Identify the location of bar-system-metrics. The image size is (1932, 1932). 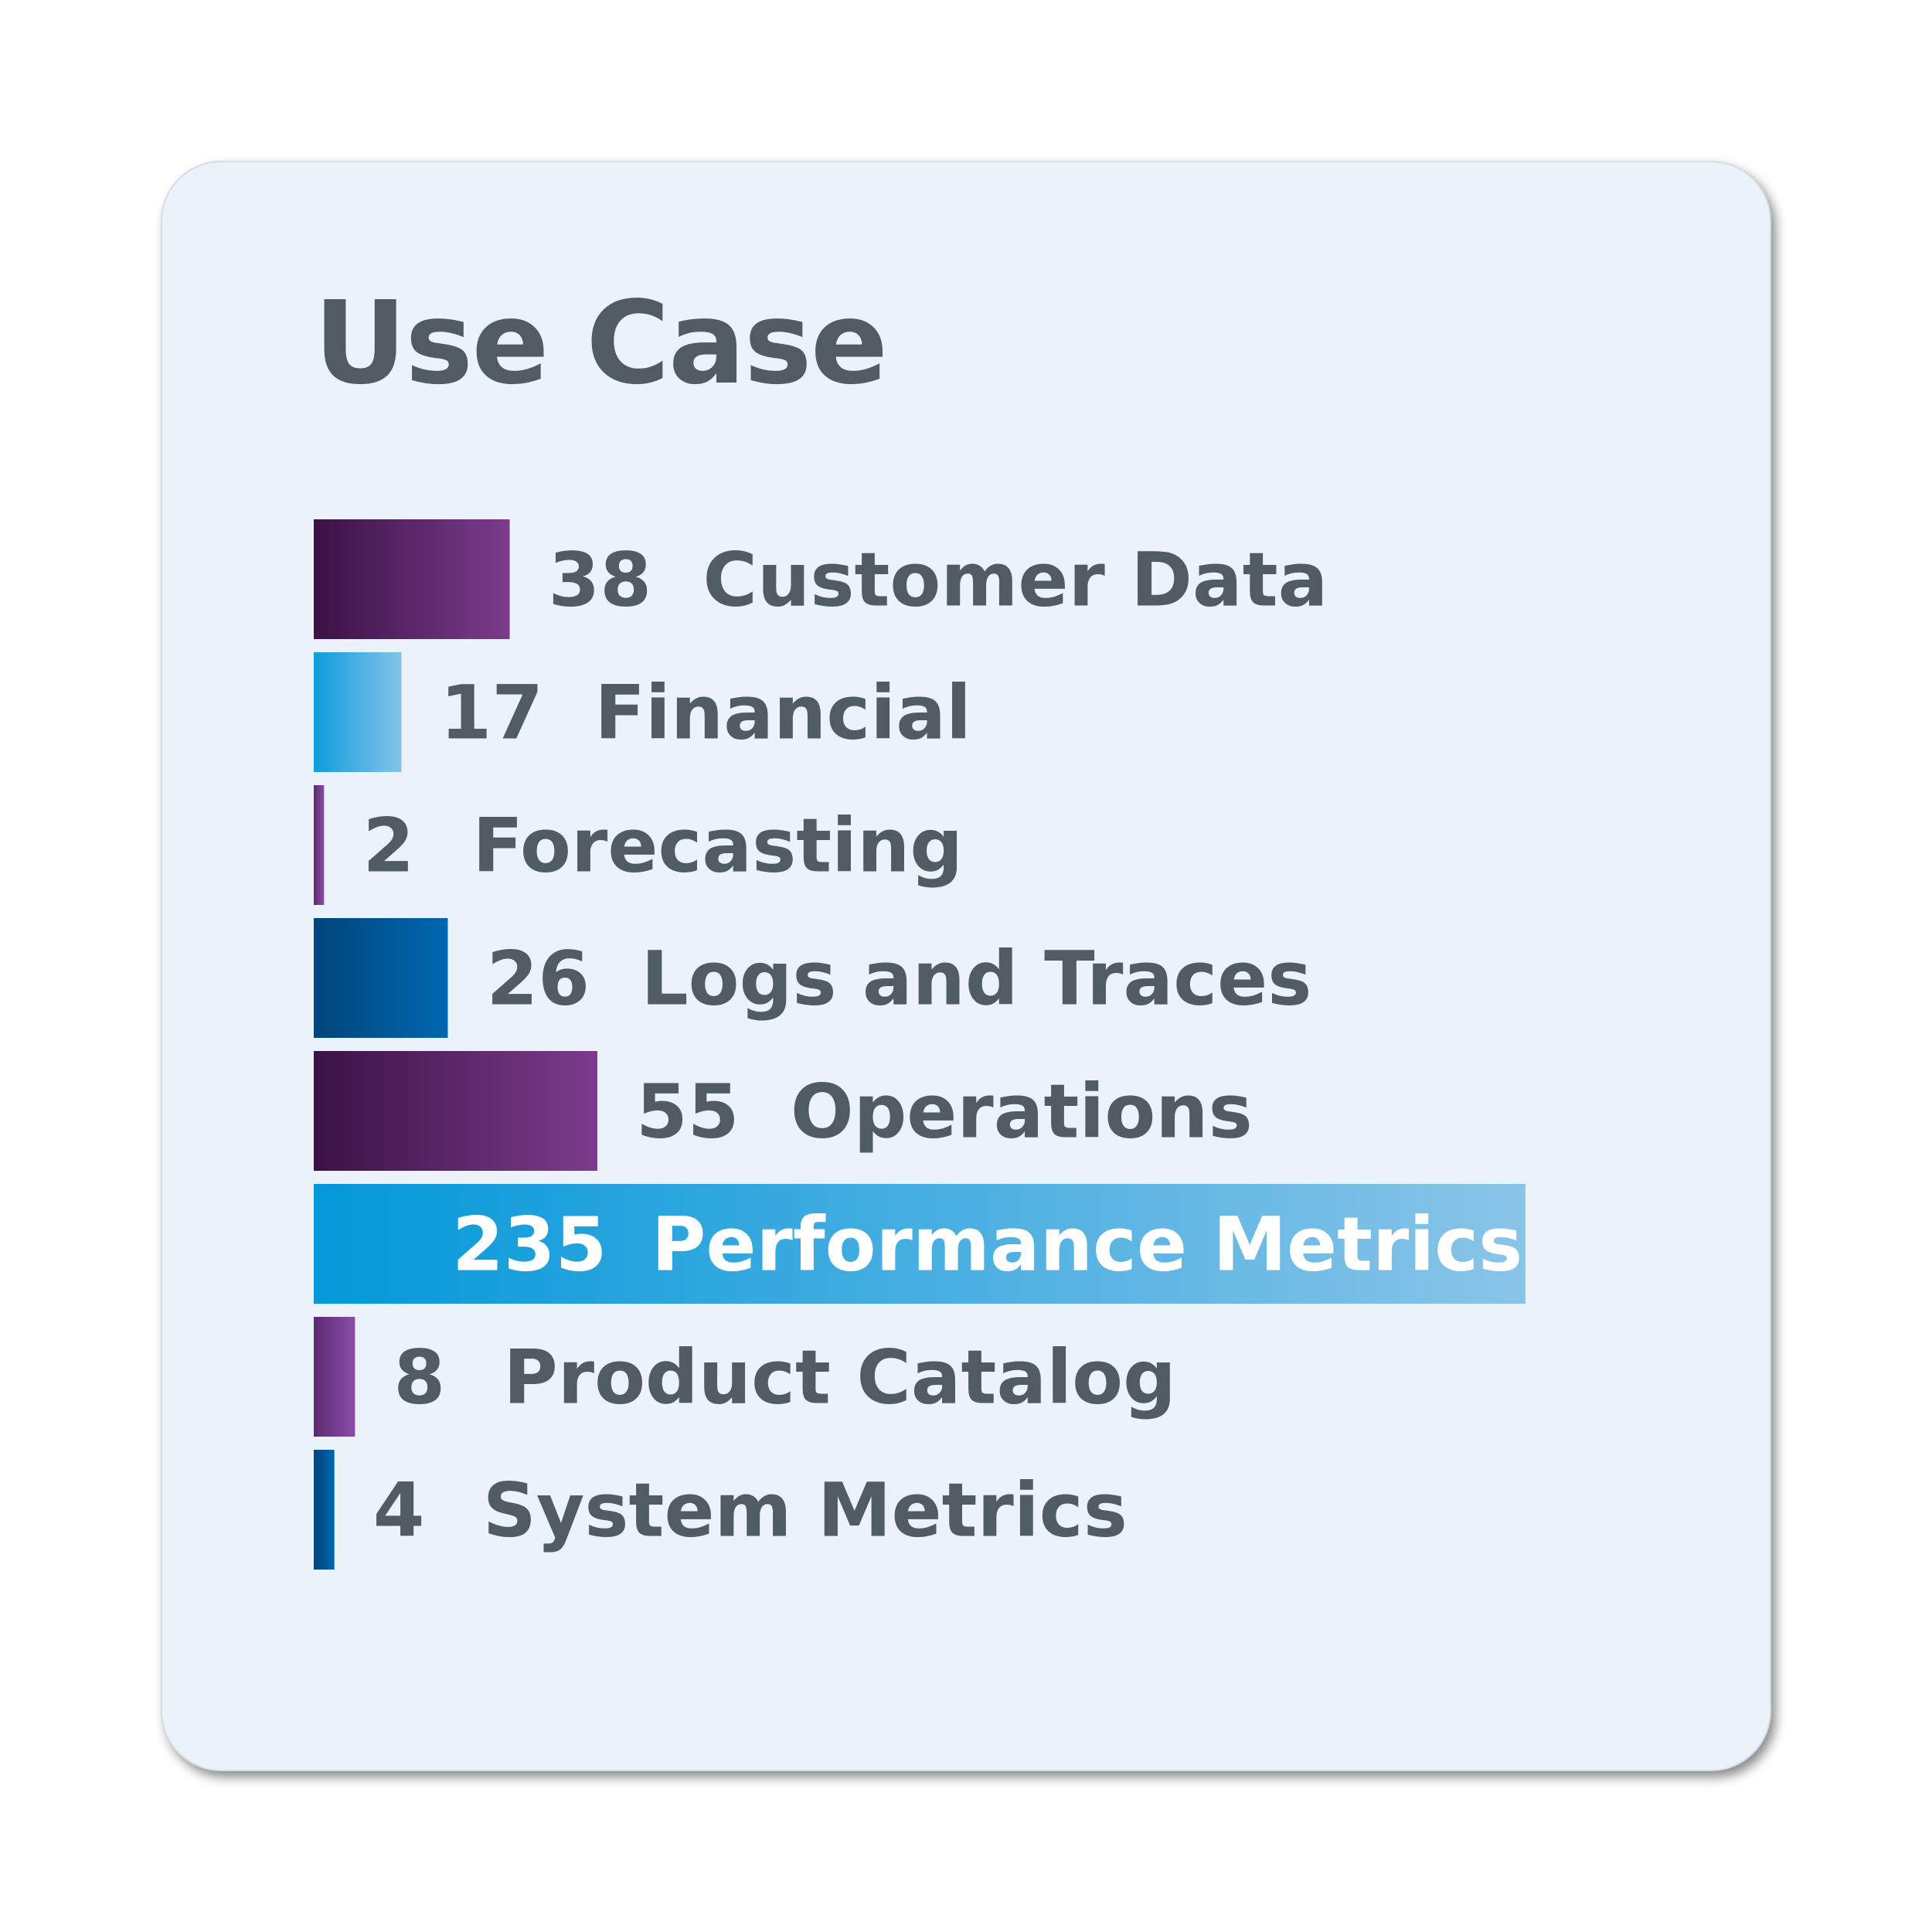
(324, 1510).